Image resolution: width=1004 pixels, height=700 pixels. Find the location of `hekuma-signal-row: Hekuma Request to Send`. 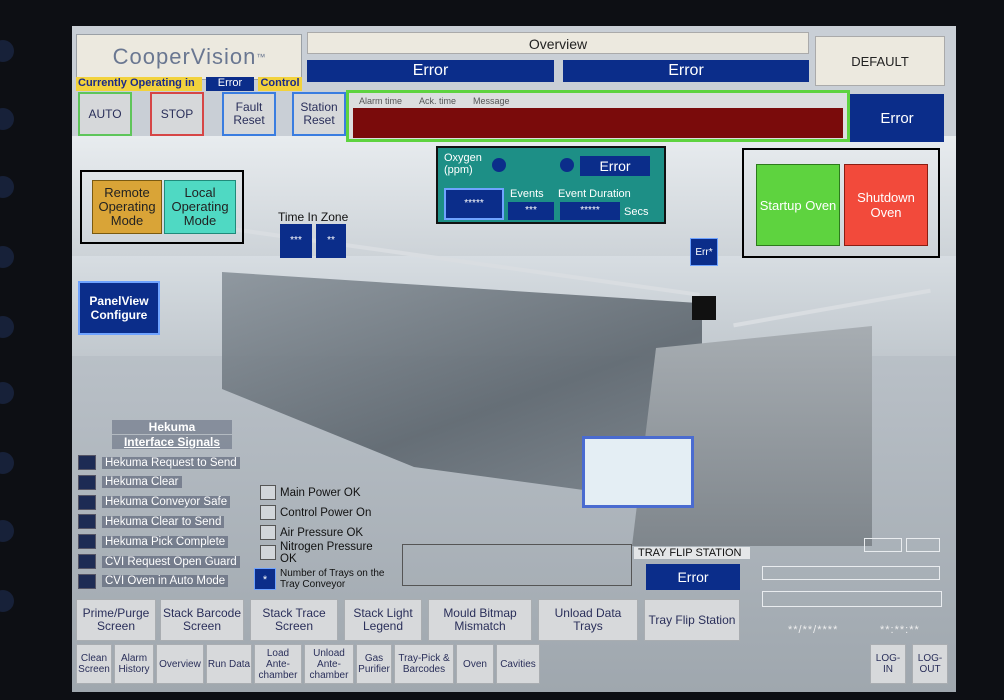

hekuma-signal-row: Hekuma Request to Send is located at coordinates (167, 462).